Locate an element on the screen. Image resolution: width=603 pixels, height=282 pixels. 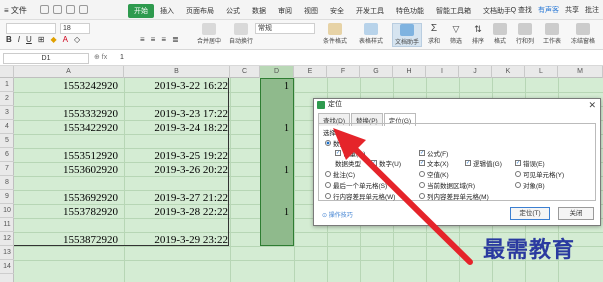
tab-security: 安全 is located at coordinates (337, 11).